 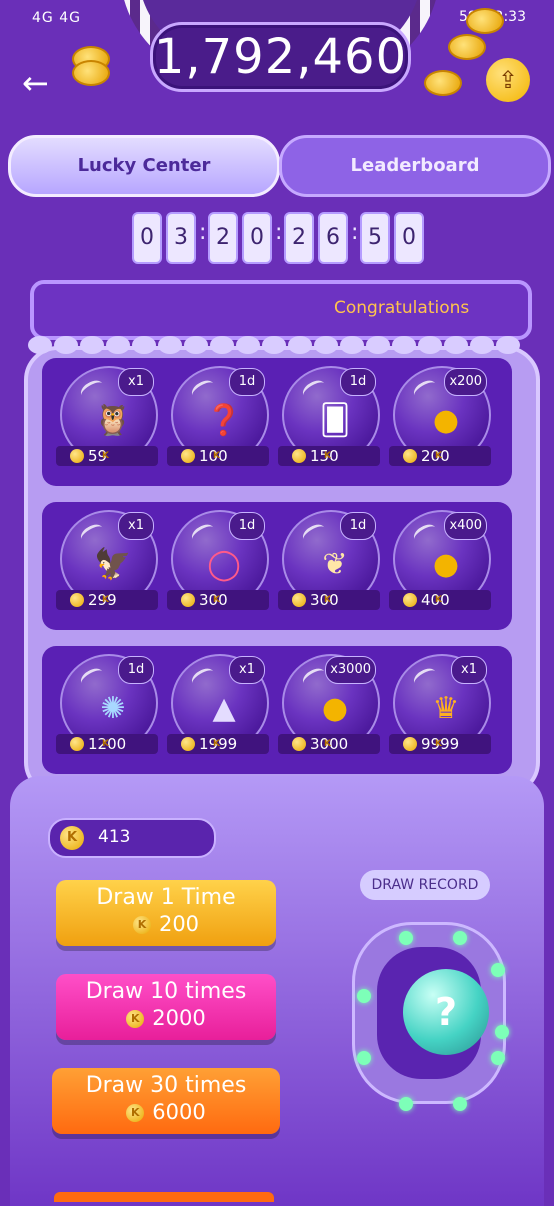 I want to click on prize-row: 🦉 x1 K59 ❓ 1d K100 🂠 1d K150 ● x200 K200, so click(x=277, y=422).